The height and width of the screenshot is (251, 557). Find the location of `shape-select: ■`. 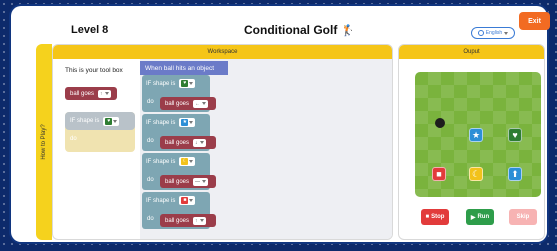

shape-select: ■ is located at coordinates (187, 200).